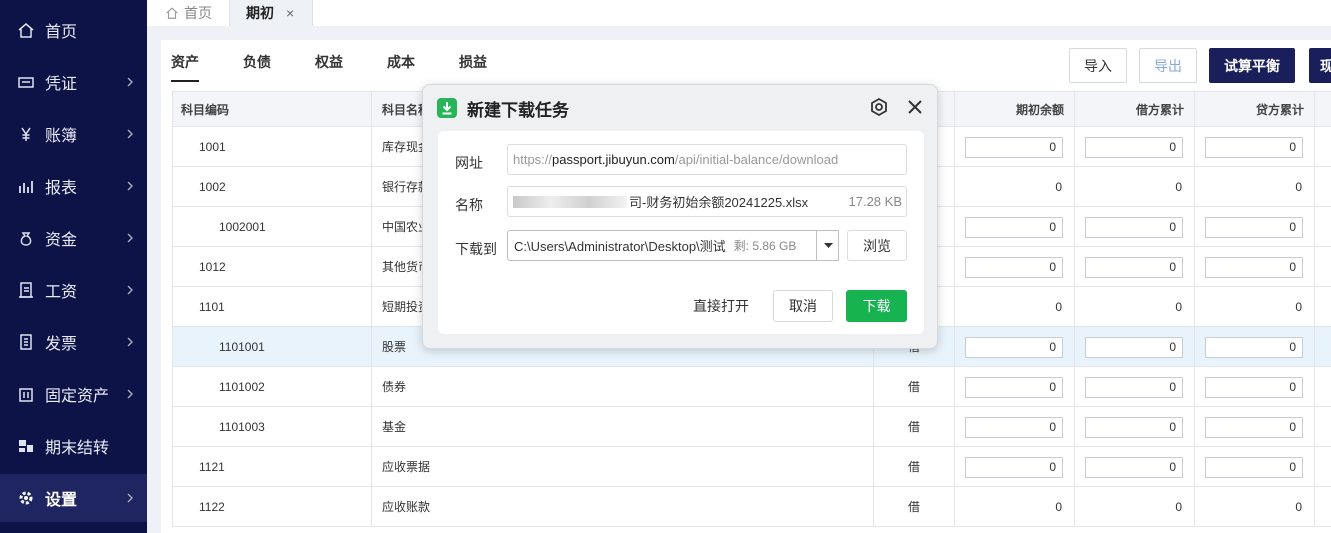  I want to click on credit-cell: 0, so click(1254, 466).